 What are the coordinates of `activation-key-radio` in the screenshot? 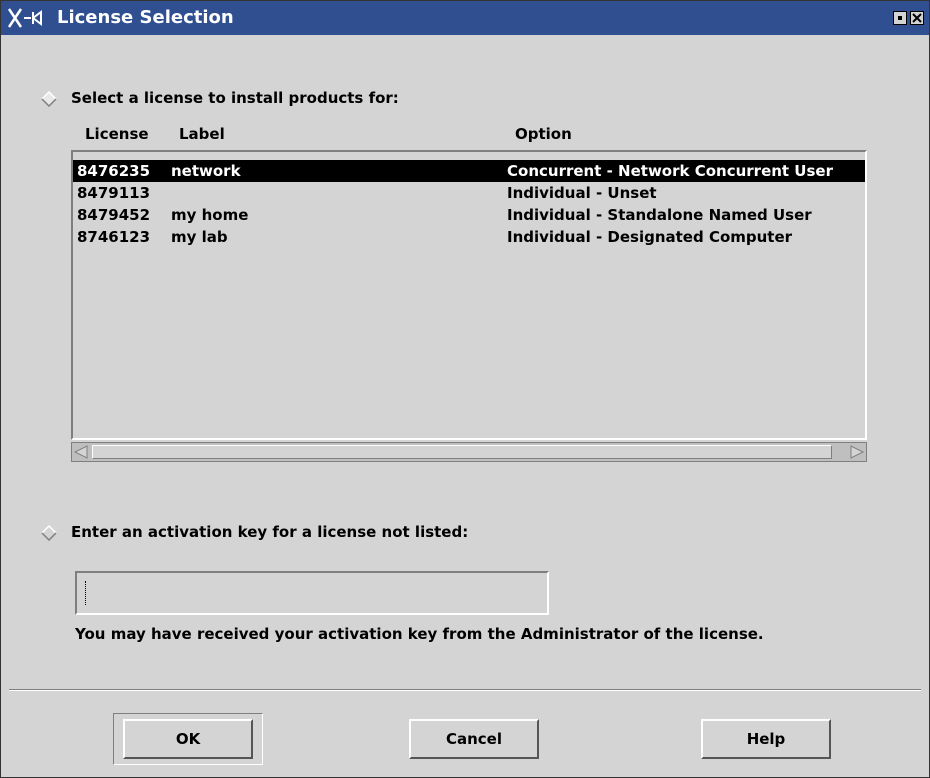 It's located at (49, 533).